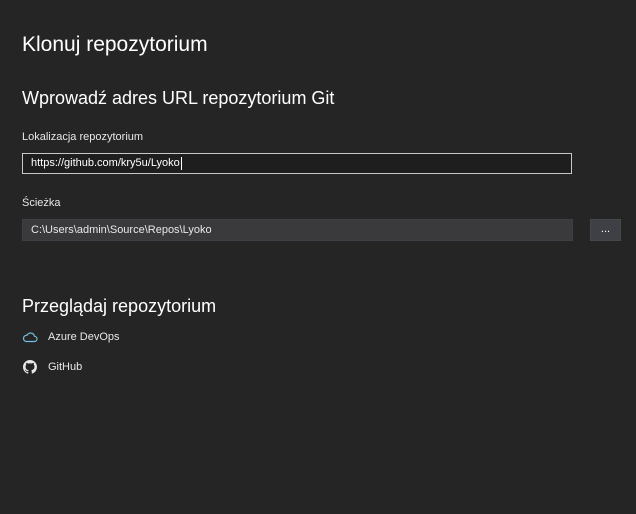  Describe the element at coordinates (297, 163) in the screenshot. I see `repository-url-input: https://github.com/kry5u/Lyoko` at that location.